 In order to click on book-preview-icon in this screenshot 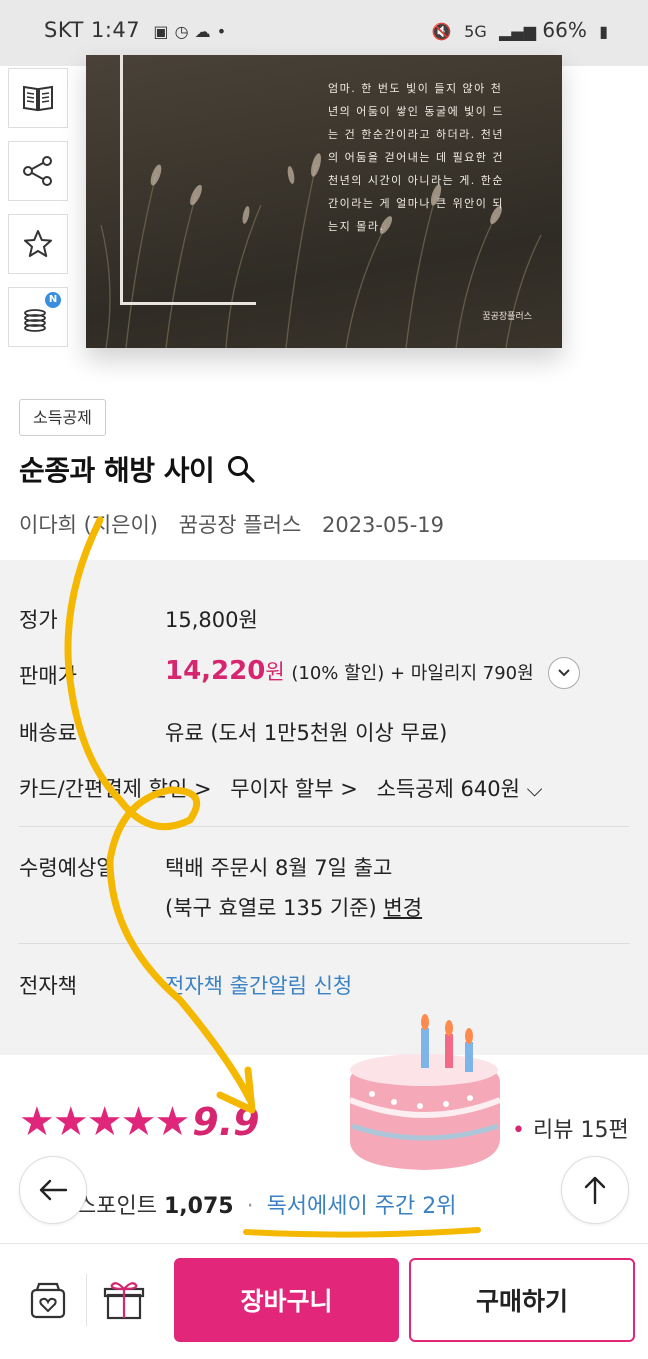, I will do `click(38, 98)`.